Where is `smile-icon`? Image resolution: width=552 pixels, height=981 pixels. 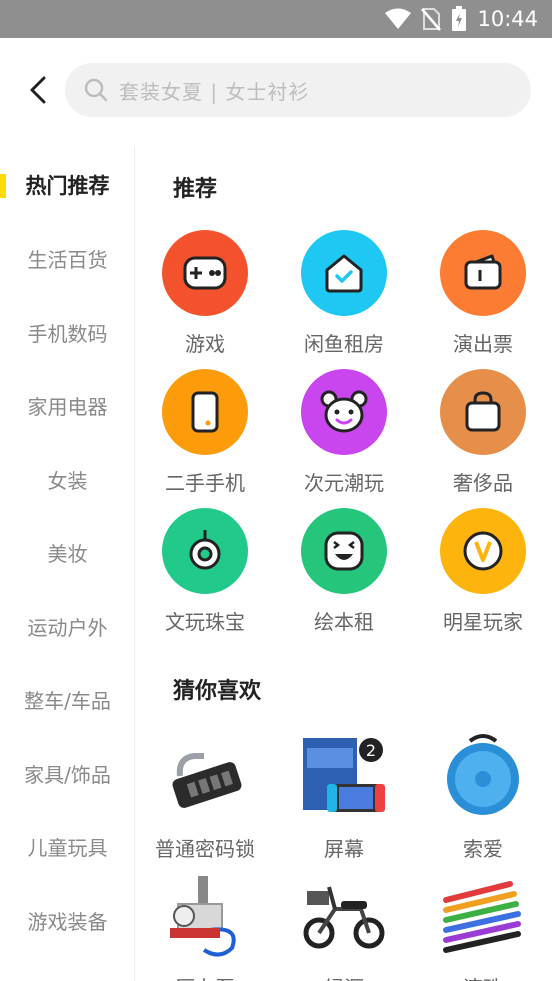 smile-icon is located at coordinates (344, 551).